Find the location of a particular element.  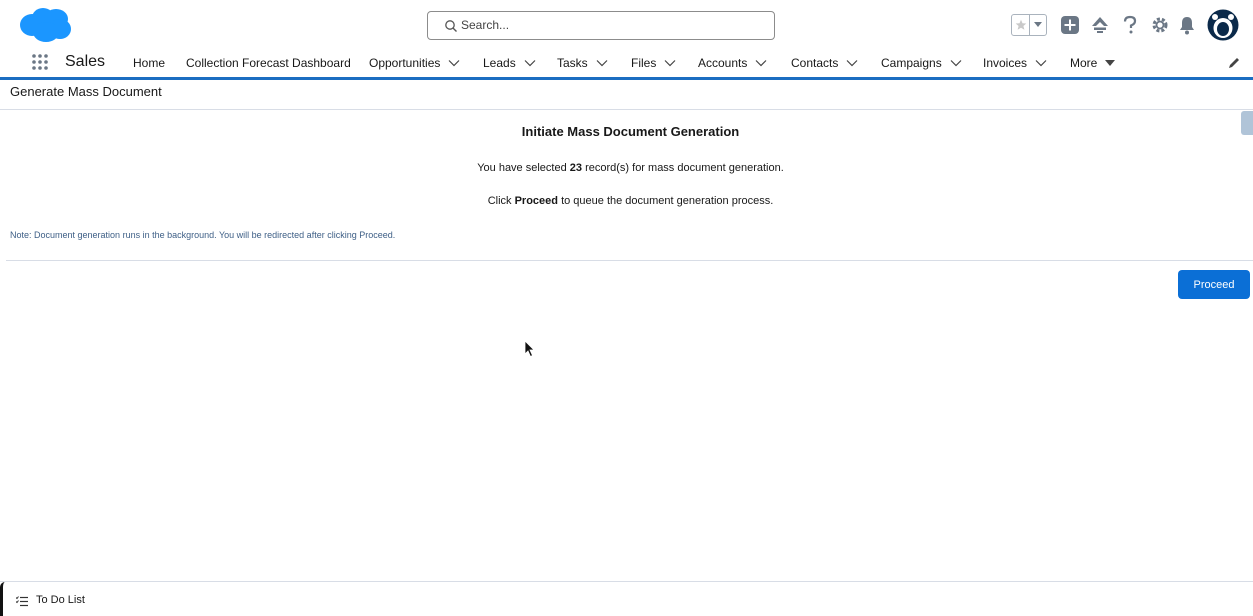

search-icon is located at coordinates (451, 26).